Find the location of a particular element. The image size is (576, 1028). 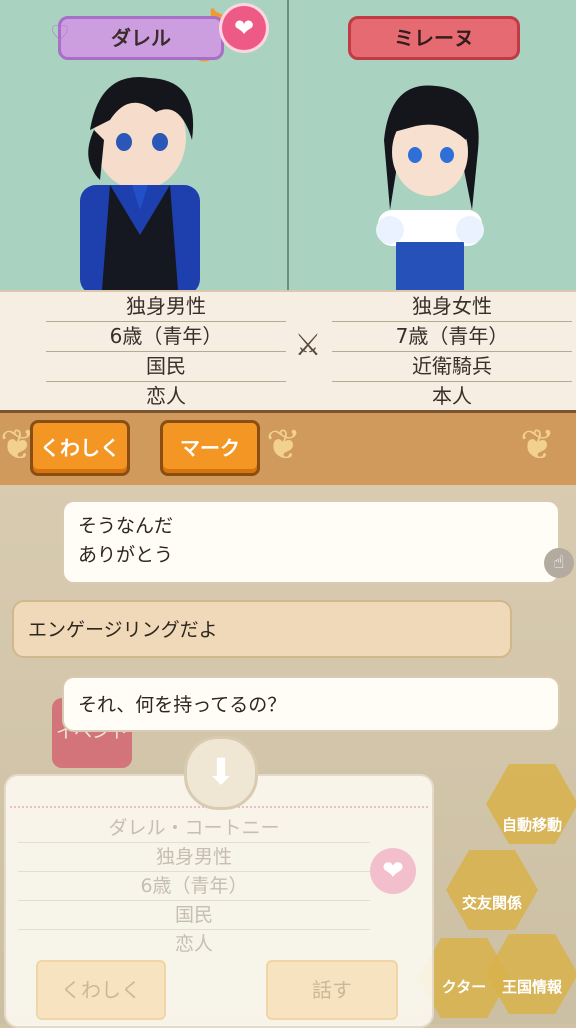

crossed-swords-icon: ⚔ is located at coordinates (308, 345).